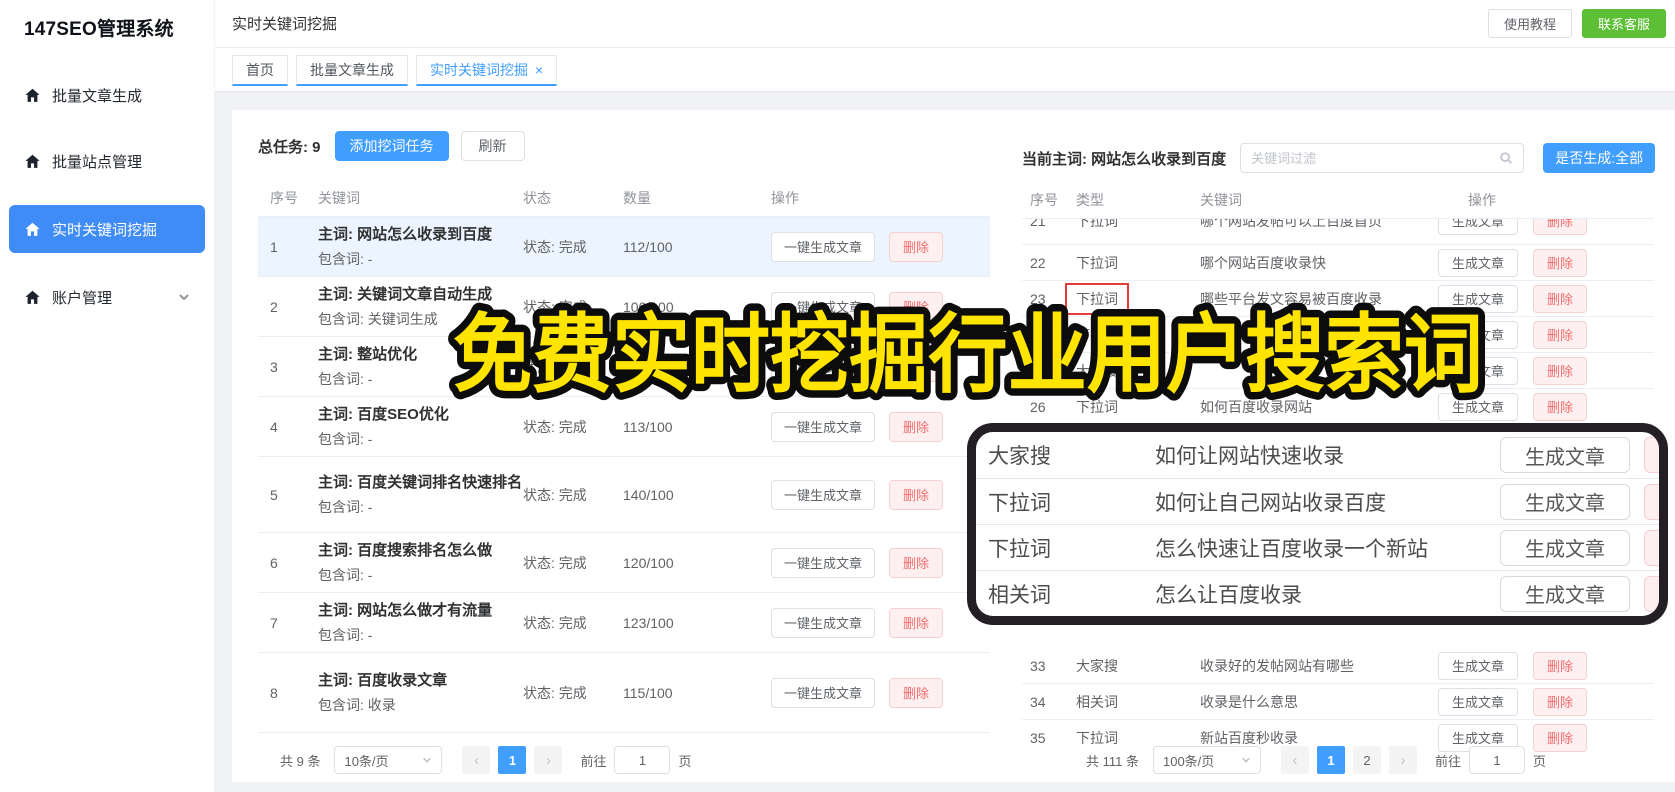 This screenshot has height=792, width=1675. What do you see at coordinates (1599, 158) in the screenshot?
I see `generate-all-button: 是否生成:全部` at bounding box center [1599, 158].